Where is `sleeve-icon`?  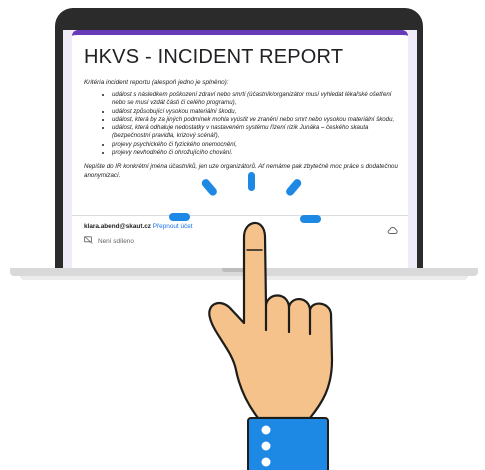
sleeve-icon is located at coordinates (288, 443).